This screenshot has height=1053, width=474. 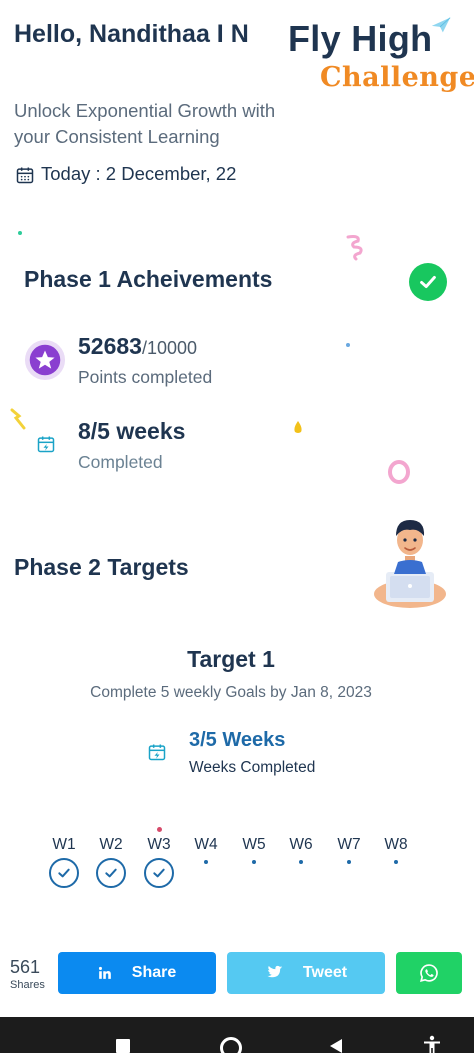 What do you see at coordinates (159, 844) in the screenshot?
I see `week-label: W3` at bounding box center [159, 844].